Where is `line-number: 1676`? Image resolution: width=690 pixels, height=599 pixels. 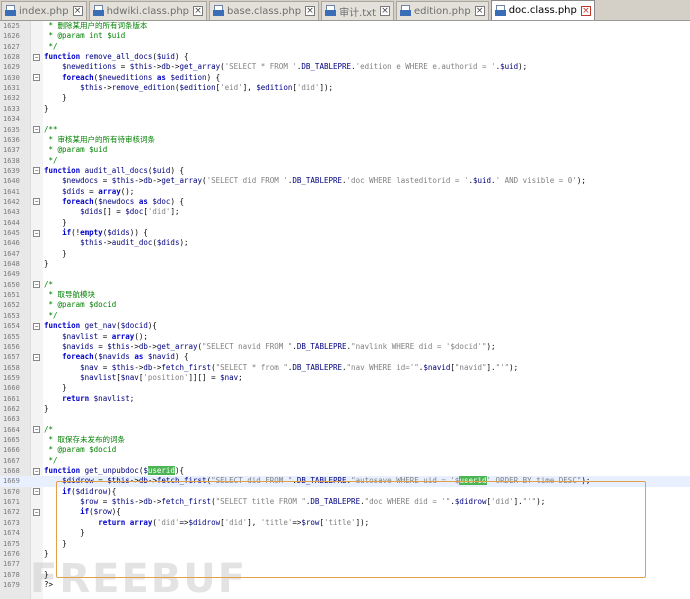
line-number: 1676 is located at coordinates (11, 553).